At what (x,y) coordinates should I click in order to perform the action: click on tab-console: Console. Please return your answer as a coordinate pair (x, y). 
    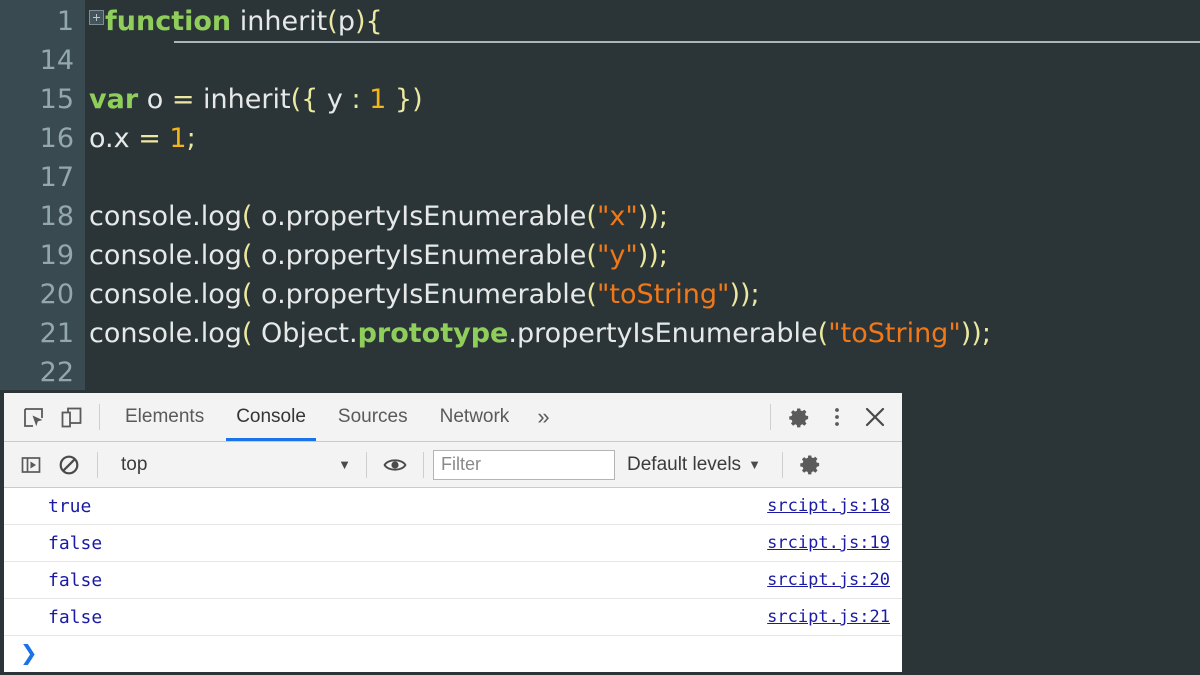
    Looking at the image, I should click on (271, 417).